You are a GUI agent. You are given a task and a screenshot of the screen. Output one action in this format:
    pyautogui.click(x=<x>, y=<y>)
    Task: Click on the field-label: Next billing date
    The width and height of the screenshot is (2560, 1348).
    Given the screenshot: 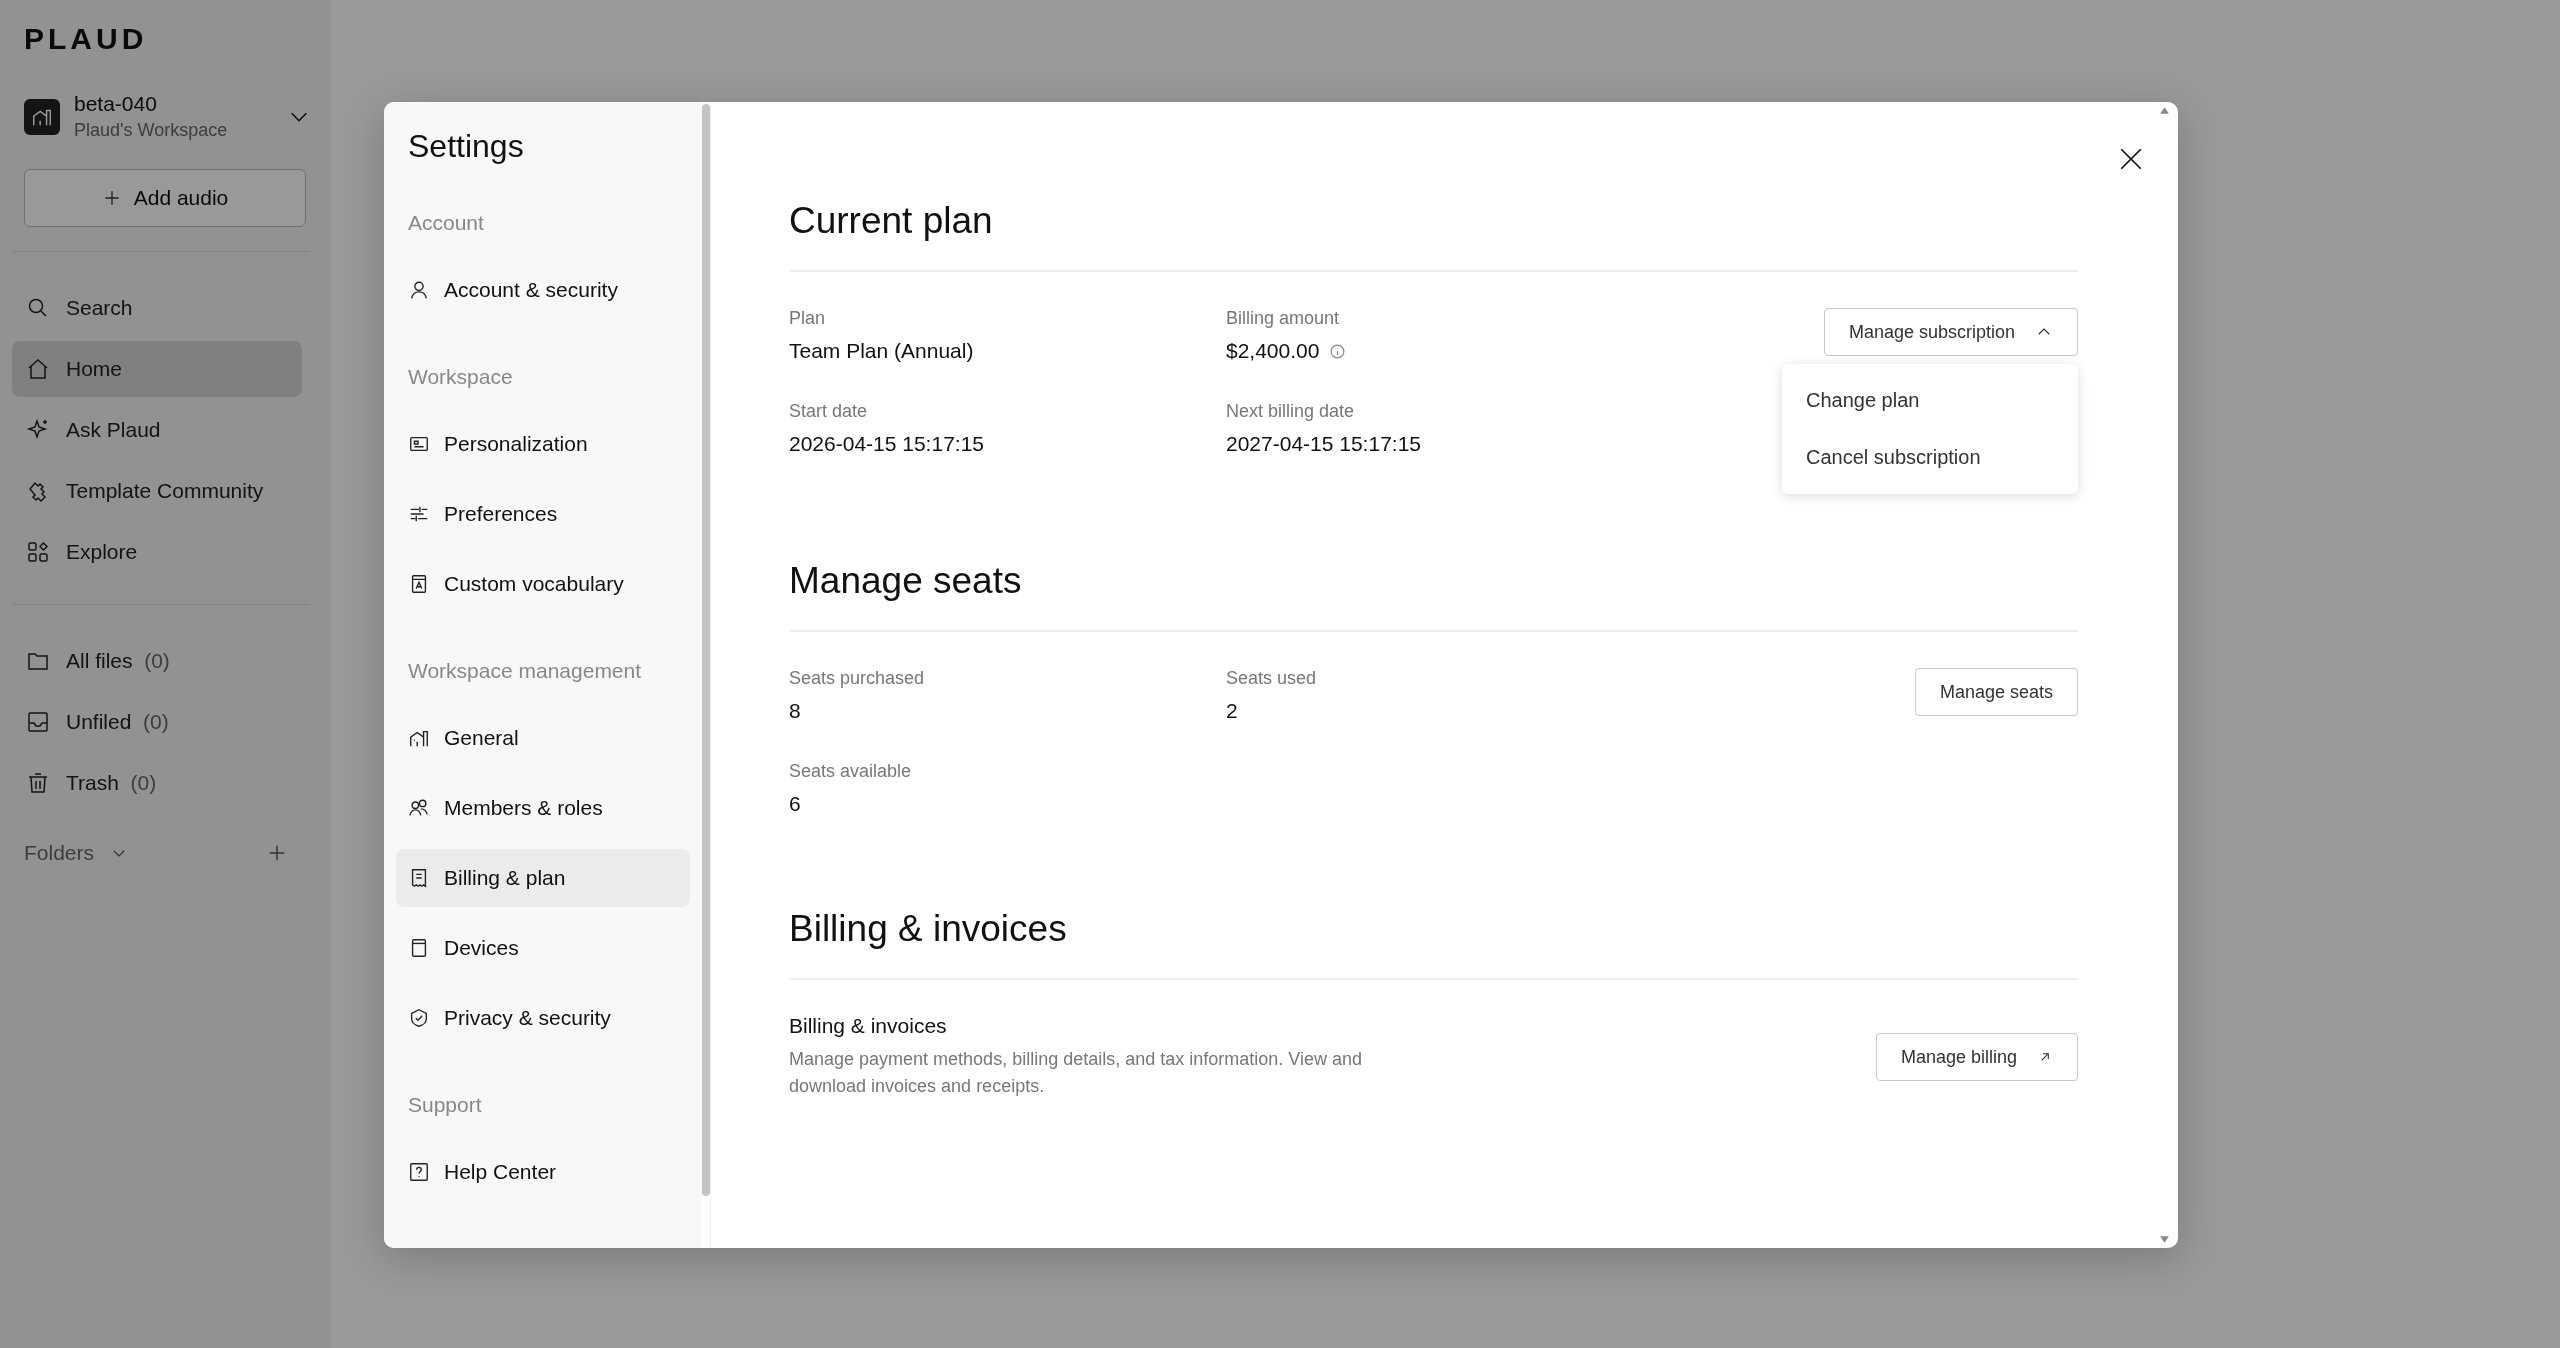 What is the action you would take?
    pyautogui.click(x=1291, y=411)
    